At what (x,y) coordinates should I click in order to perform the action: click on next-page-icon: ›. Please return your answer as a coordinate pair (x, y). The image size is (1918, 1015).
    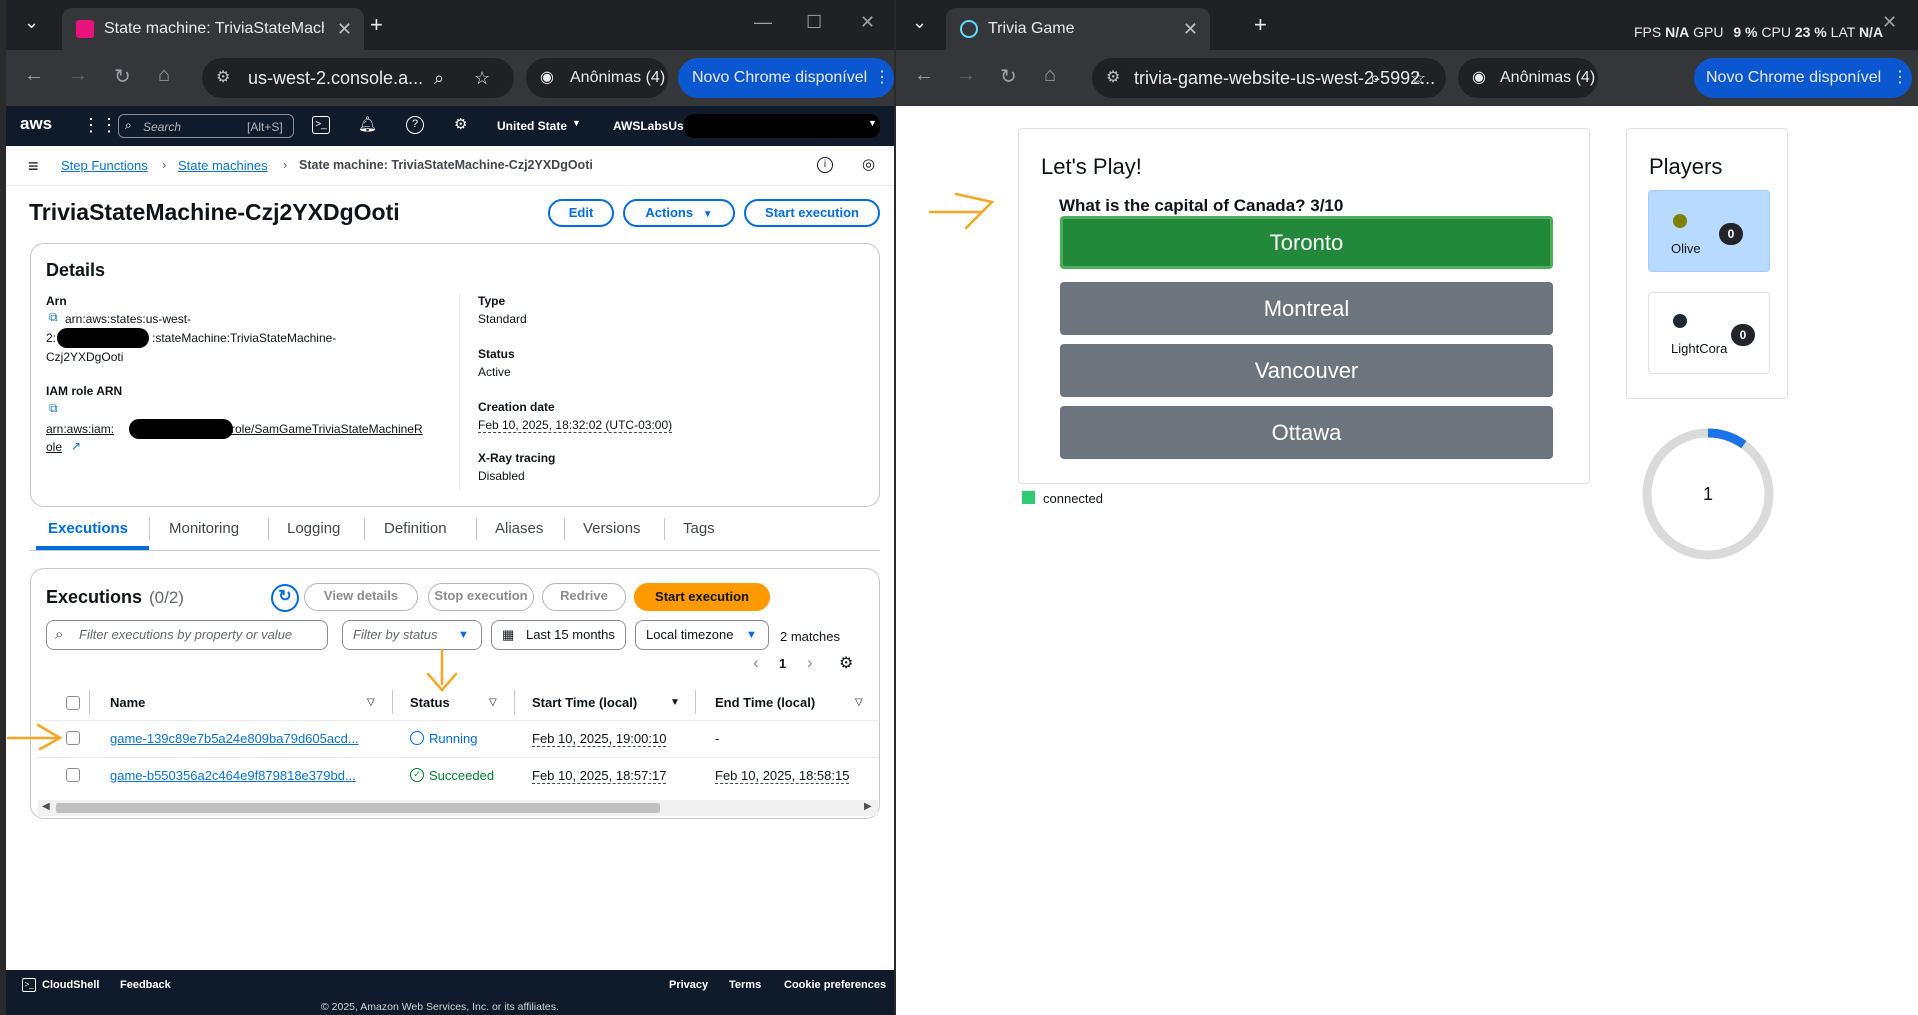
    Looking at the image, I should click on (810, 663).